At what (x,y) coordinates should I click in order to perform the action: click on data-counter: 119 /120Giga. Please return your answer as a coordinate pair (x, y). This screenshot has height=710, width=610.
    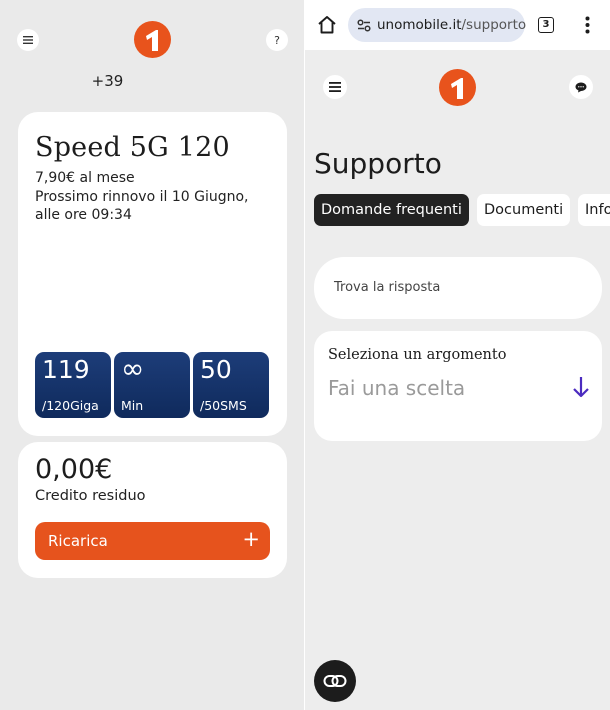
    Looking at the image, I should click on (73, 385).